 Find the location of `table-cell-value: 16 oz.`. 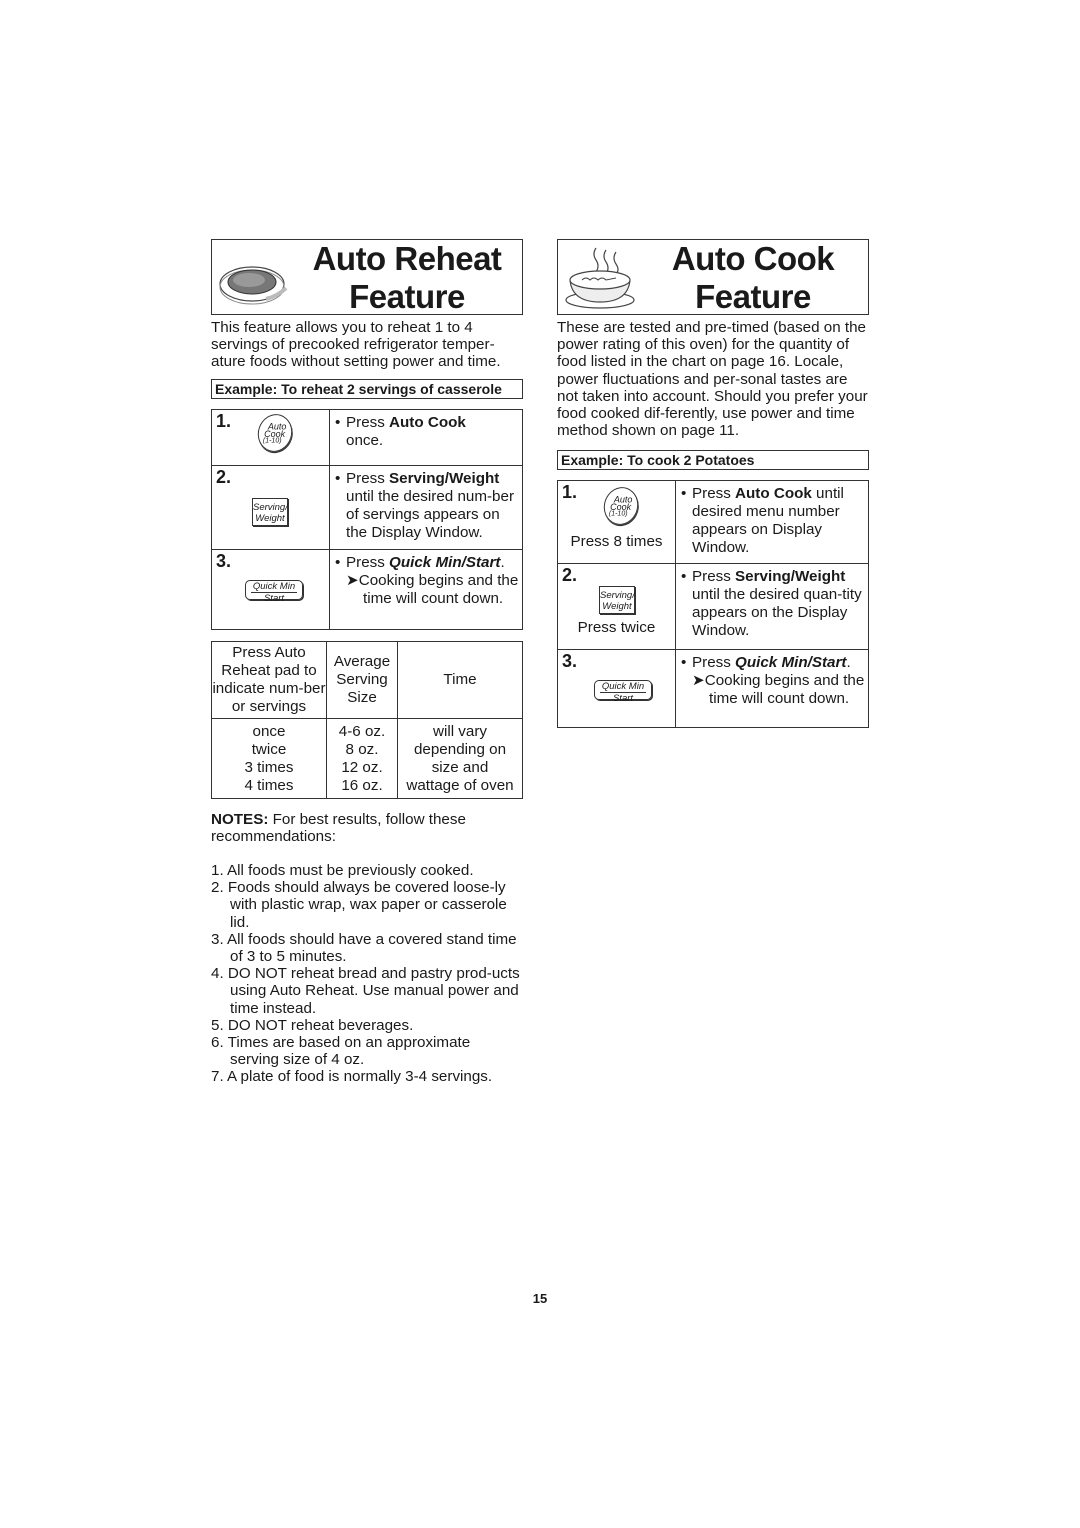

table-cell-value: 16 oz. is located at coordinates (362, 785).